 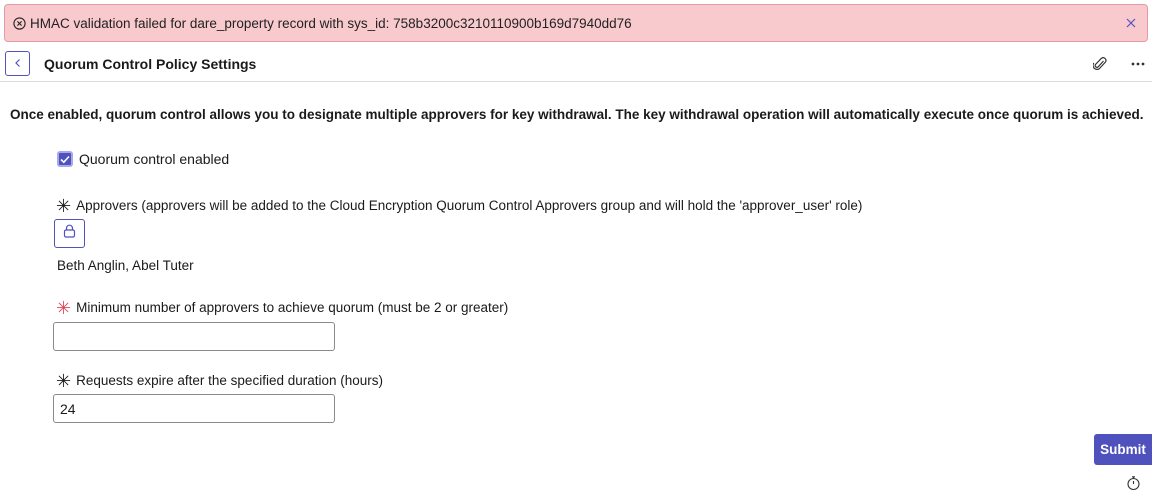 What do you see at coordinates (64, 307) in the screenshot?
I see `required-asterisk: ✳` at bounding box center [64, 307].